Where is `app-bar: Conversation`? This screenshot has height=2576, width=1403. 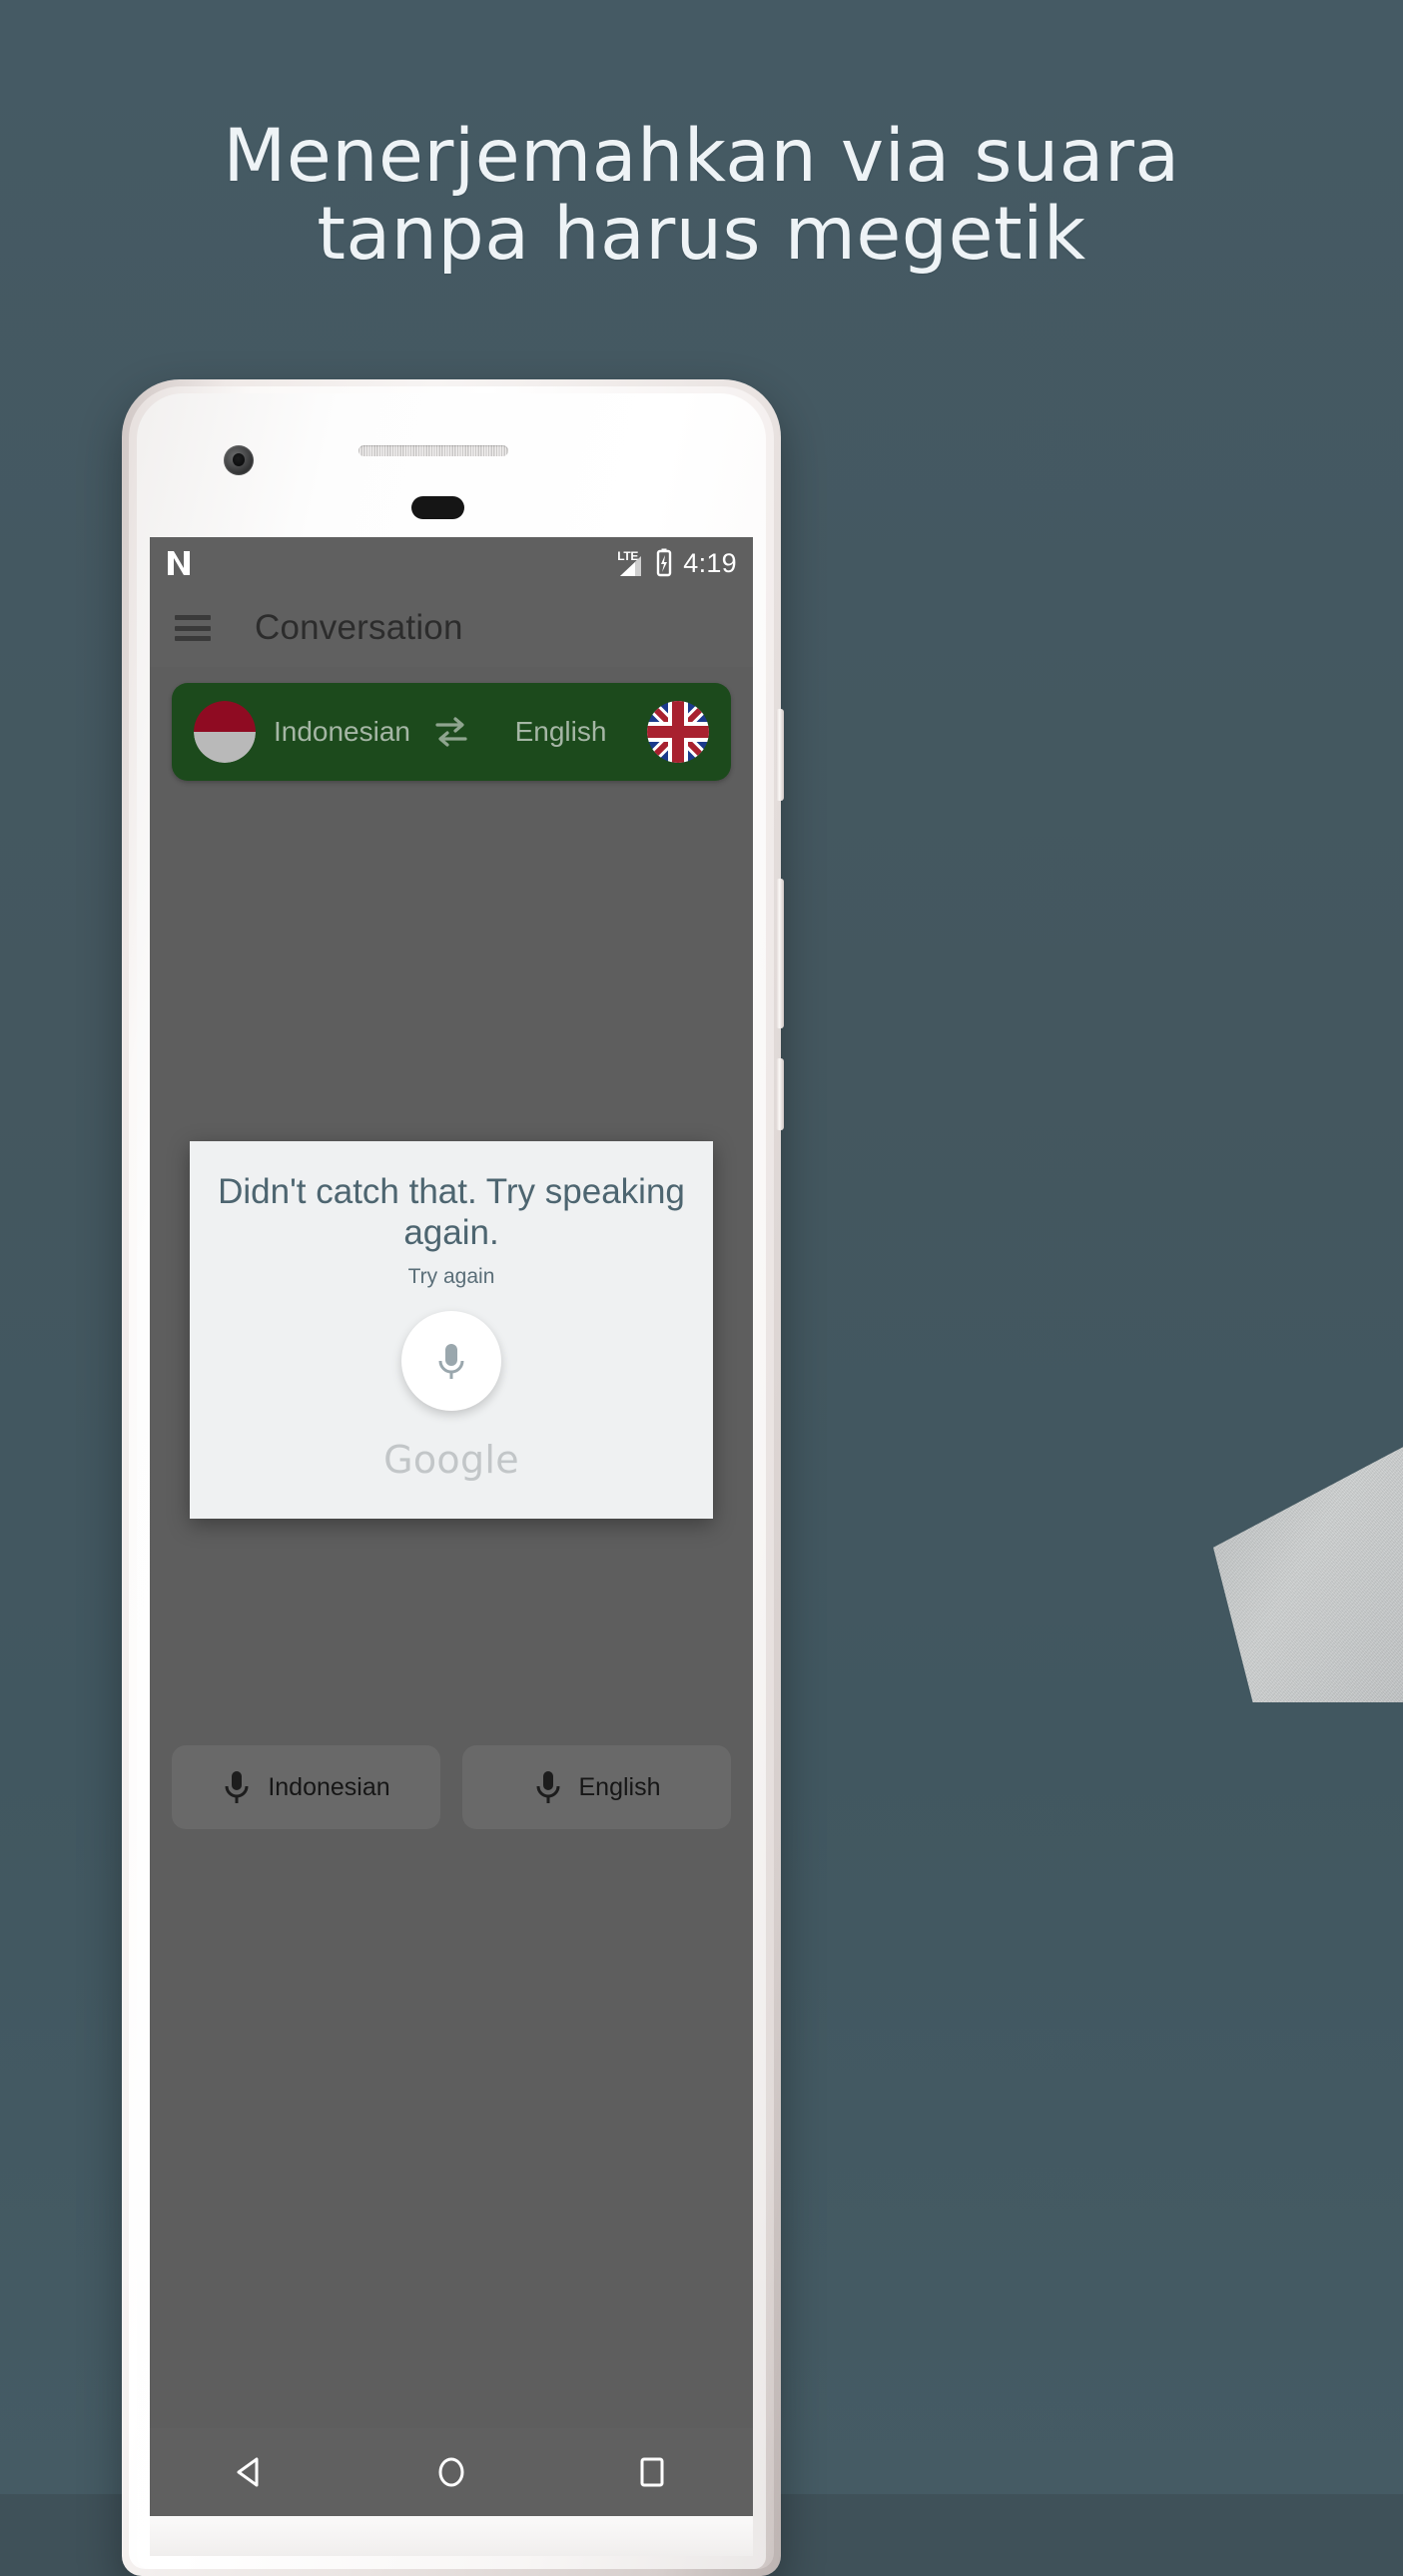 app-bar: Conversation is located at coordinates (451, 628).